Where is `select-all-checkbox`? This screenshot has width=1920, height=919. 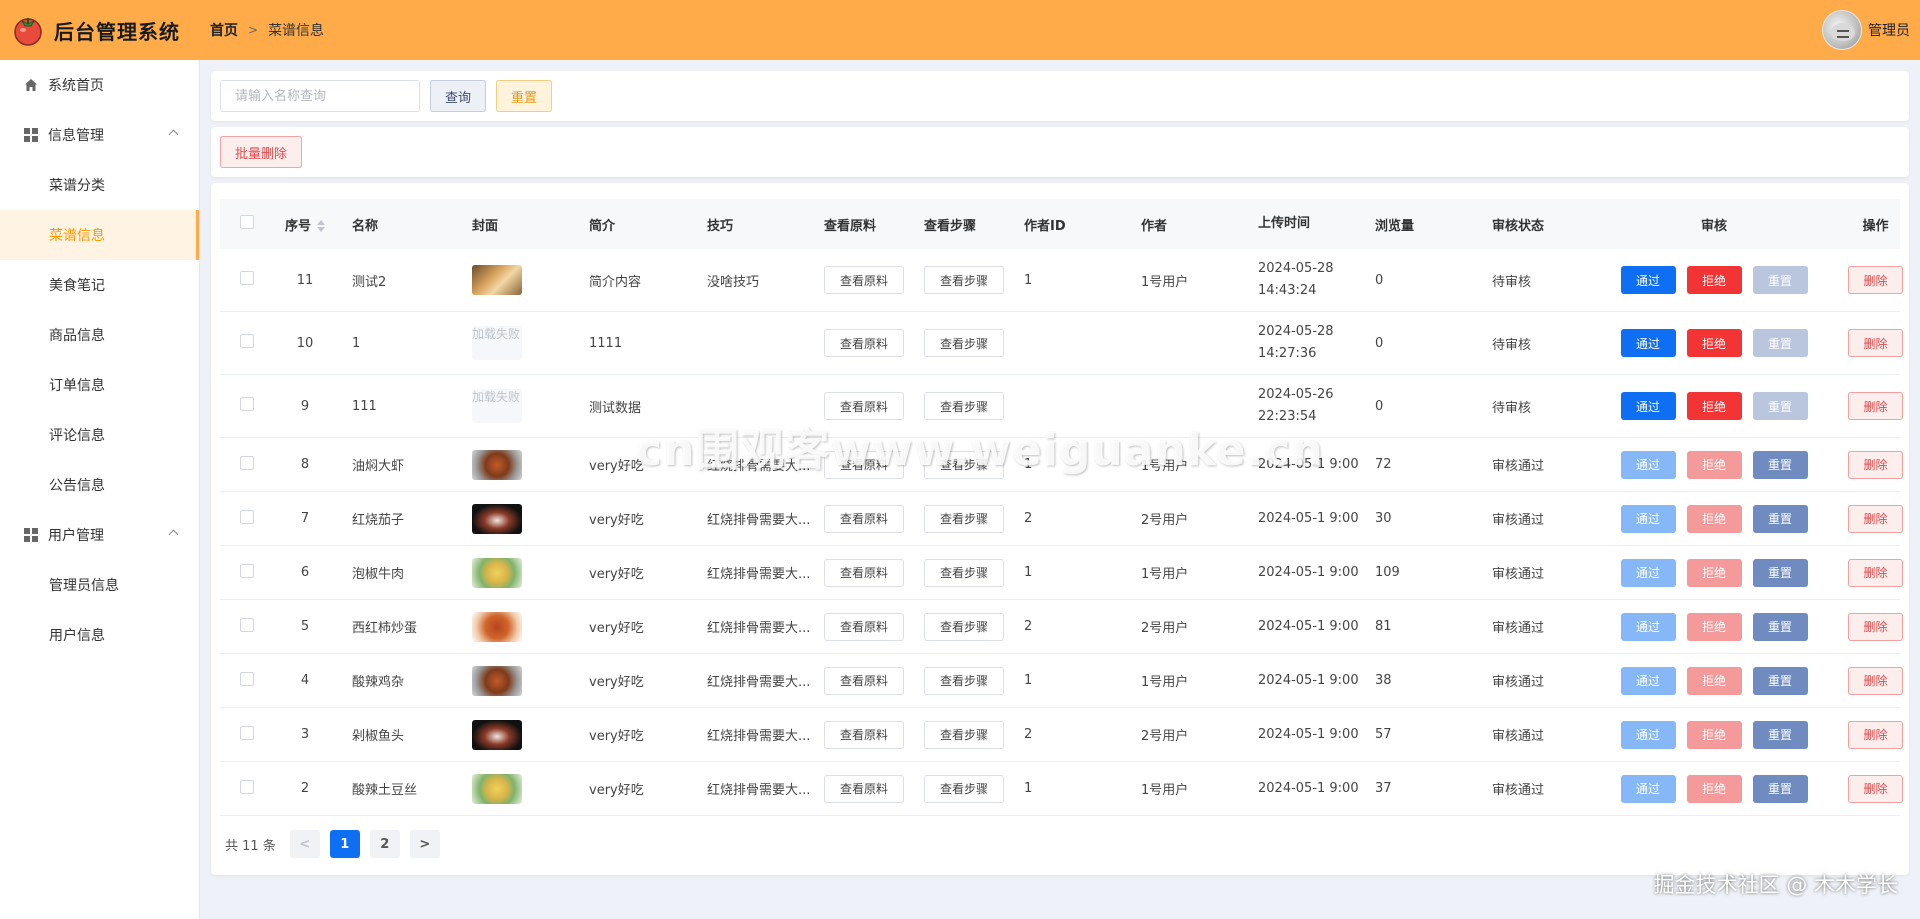
select-all-checkbox is located at coordinates (247, 222).